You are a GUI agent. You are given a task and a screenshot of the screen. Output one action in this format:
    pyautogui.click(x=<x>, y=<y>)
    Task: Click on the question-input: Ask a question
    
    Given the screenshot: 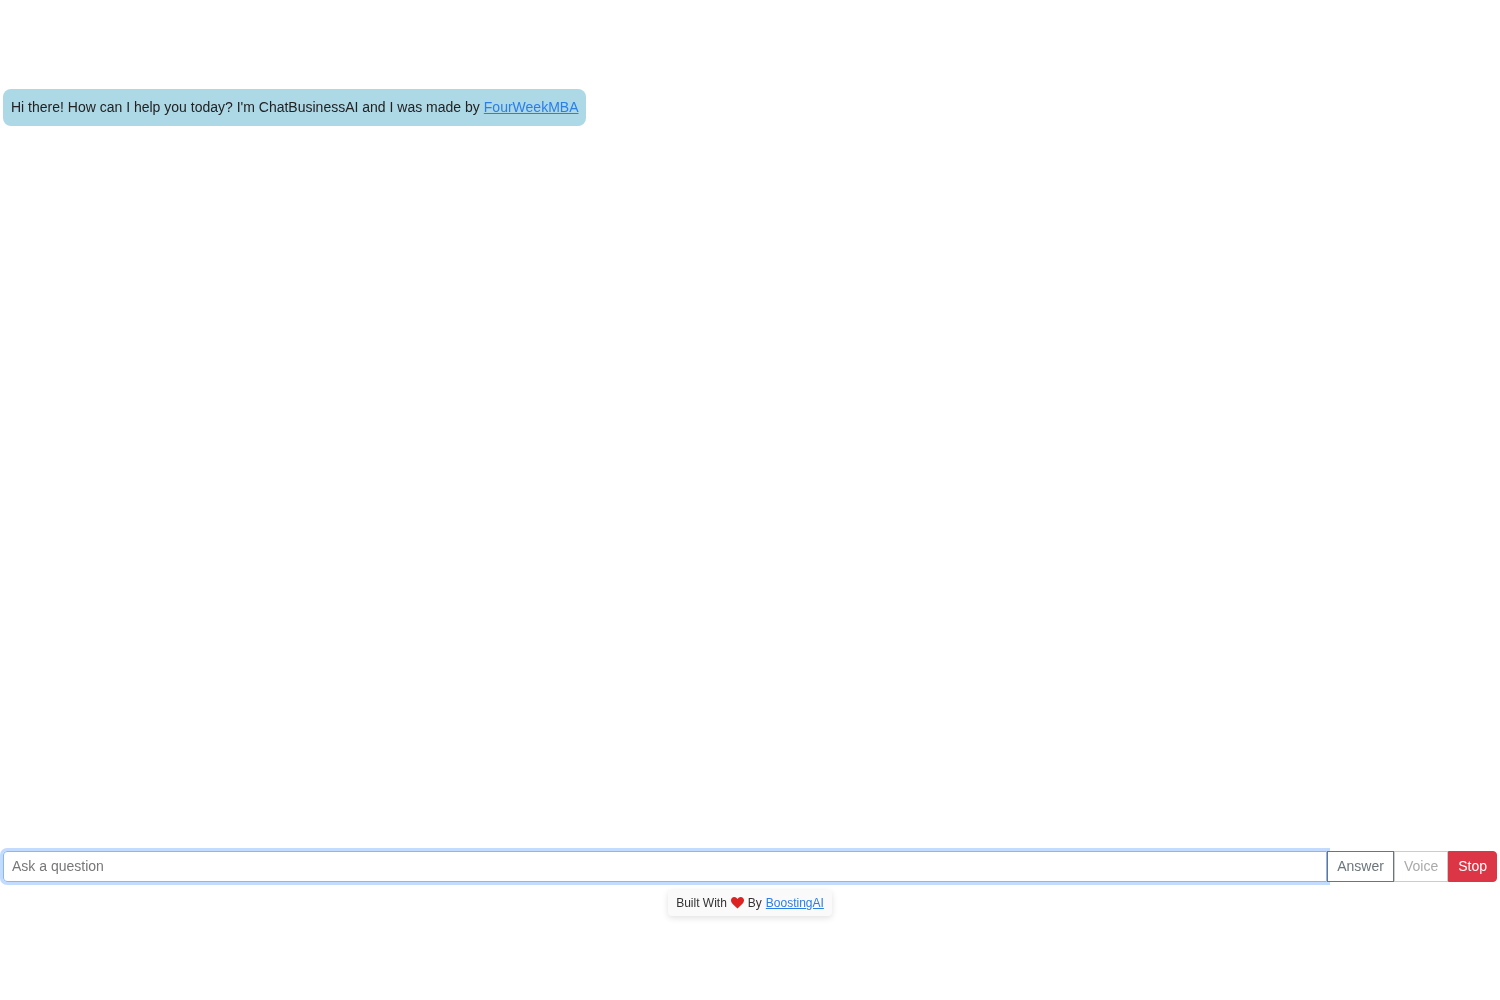 What is the action you would take?
    pyautogui.click(x=665, y=866)
    